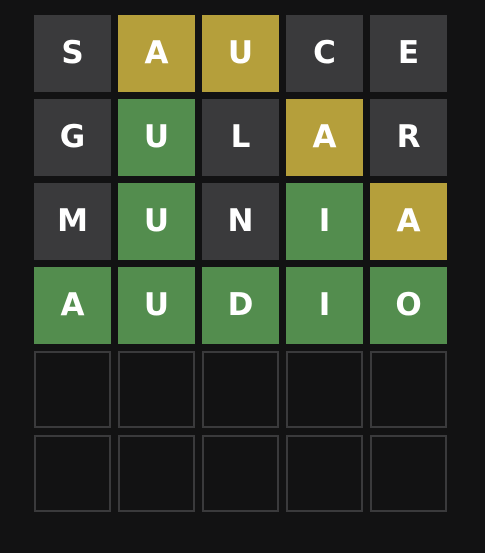  What do you see at coordinates (324, 221) in the screenshot?
I see `tile-row3-col4: I` at bounding box center [324, 221].